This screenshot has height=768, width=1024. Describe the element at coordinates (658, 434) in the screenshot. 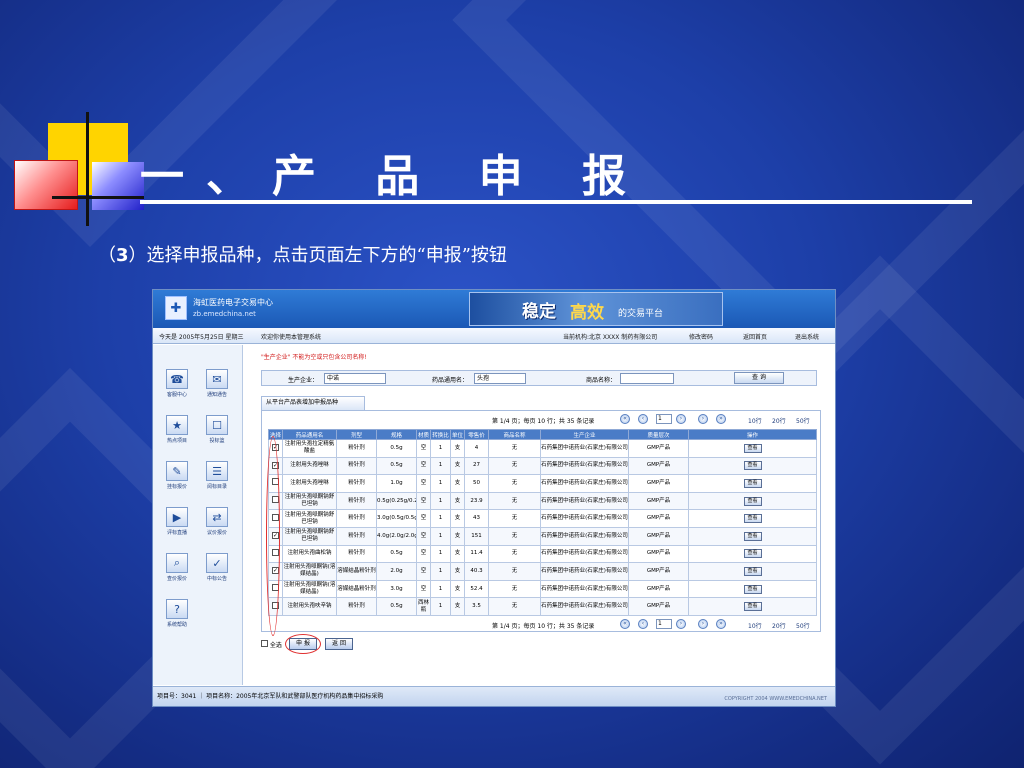

I see `column-header: 质量层次` at that location.